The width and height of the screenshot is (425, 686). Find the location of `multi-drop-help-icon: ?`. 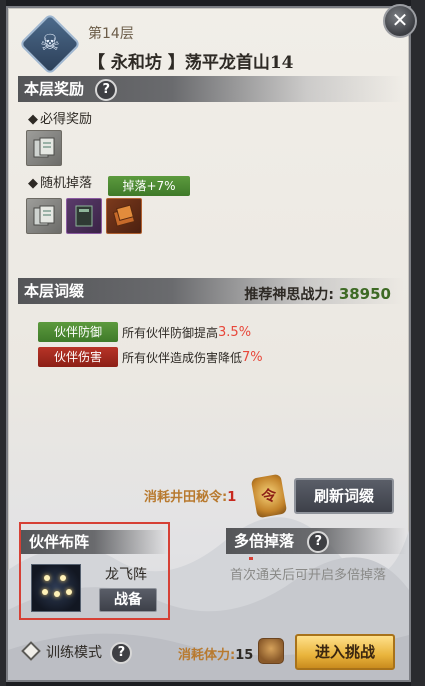

multi-drop-help-icon: ? is located at coordinates (318, 541).